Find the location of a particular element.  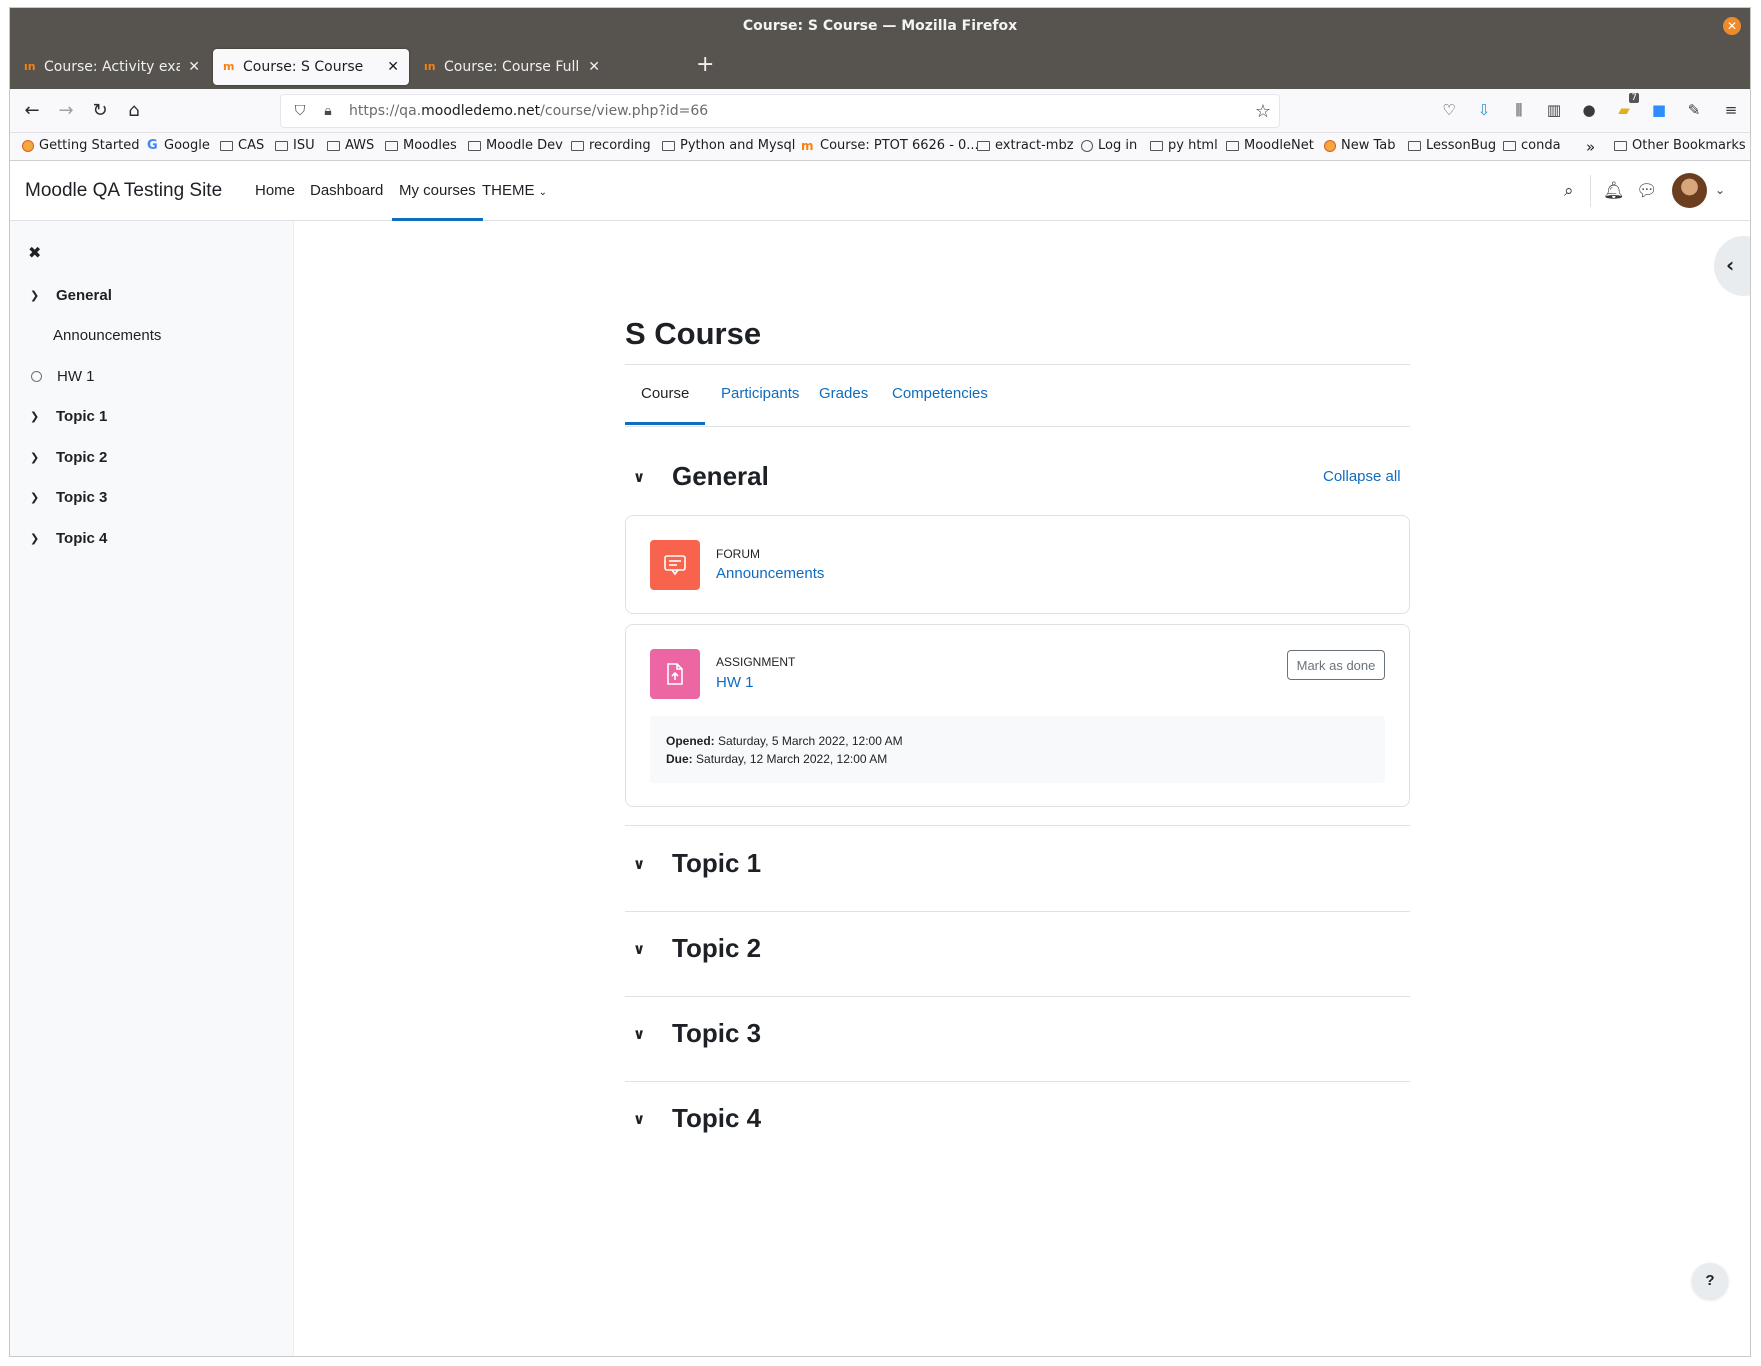

bookmark-star-icon: ☆ is located at coordinates (1263, 111).